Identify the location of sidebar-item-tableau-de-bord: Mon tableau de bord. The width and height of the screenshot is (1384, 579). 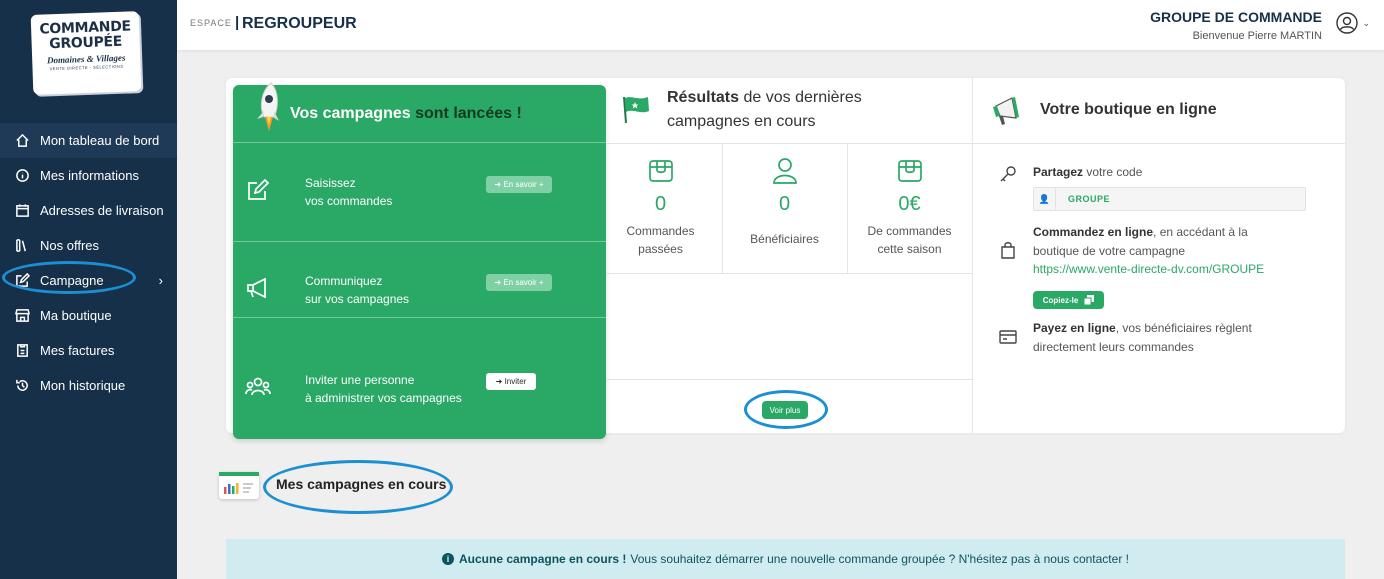
(88, 140).